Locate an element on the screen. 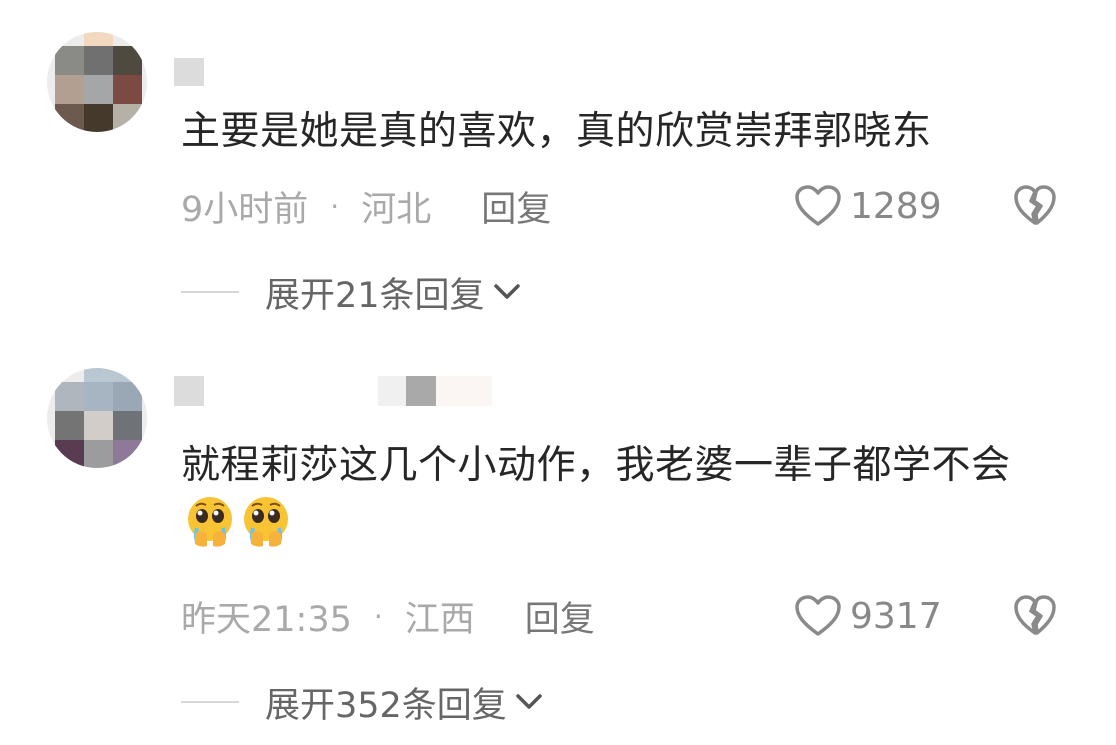  expand-replies-label: 展开21条回复 is located at coordinates (375, 295).